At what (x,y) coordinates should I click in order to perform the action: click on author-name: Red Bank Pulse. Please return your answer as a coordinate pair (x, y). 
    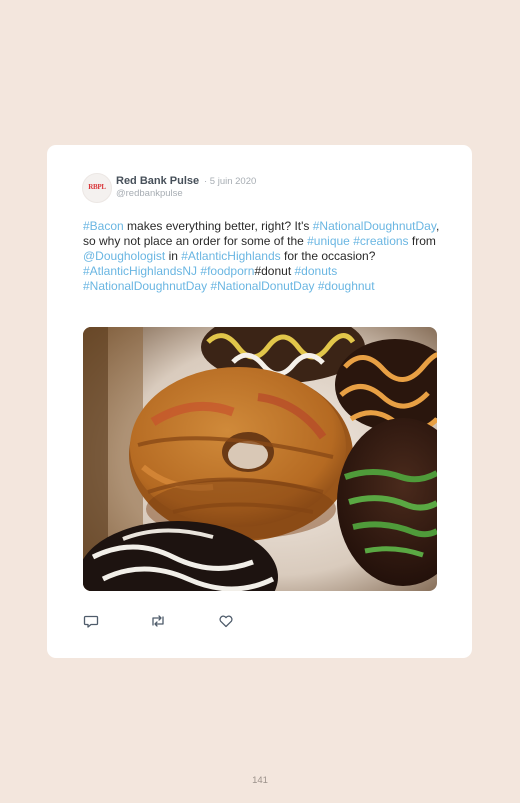
    Looking at the image, I should click on (157, 181).